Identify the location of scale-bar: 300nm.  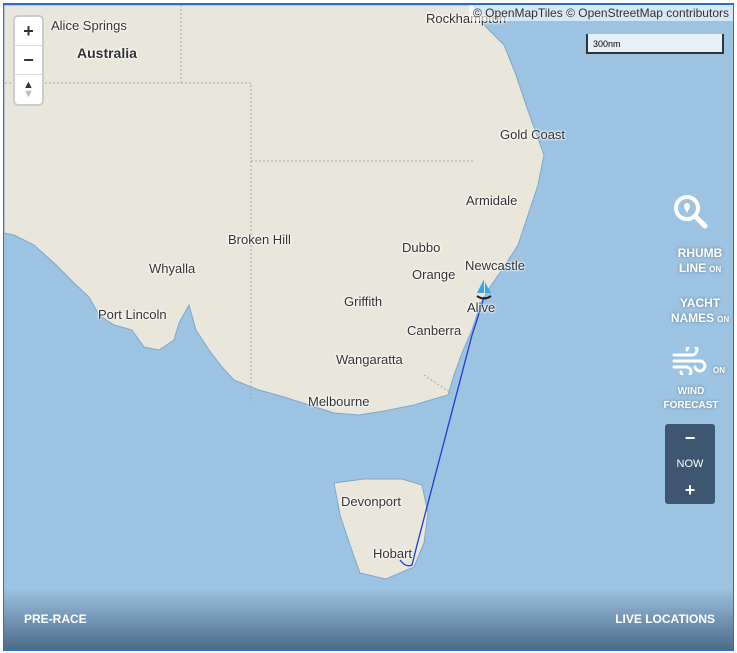
(655, 44).